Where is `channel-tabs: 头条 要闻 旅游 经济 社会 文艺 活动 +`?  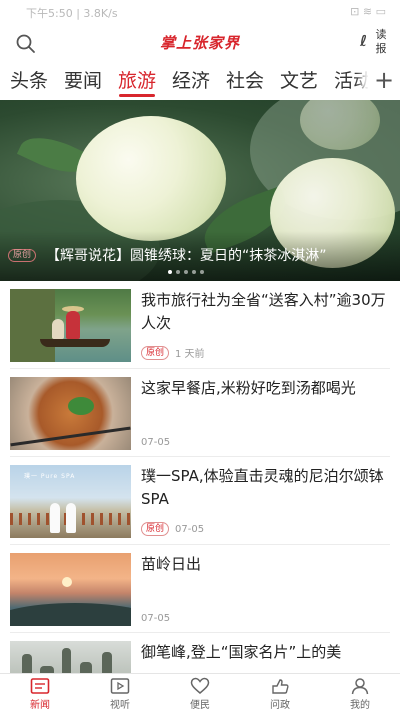 channel-tabs: 头条 要闻 旅游 经济 社会 文艺 活动 + is located at coordinates (200, 81).